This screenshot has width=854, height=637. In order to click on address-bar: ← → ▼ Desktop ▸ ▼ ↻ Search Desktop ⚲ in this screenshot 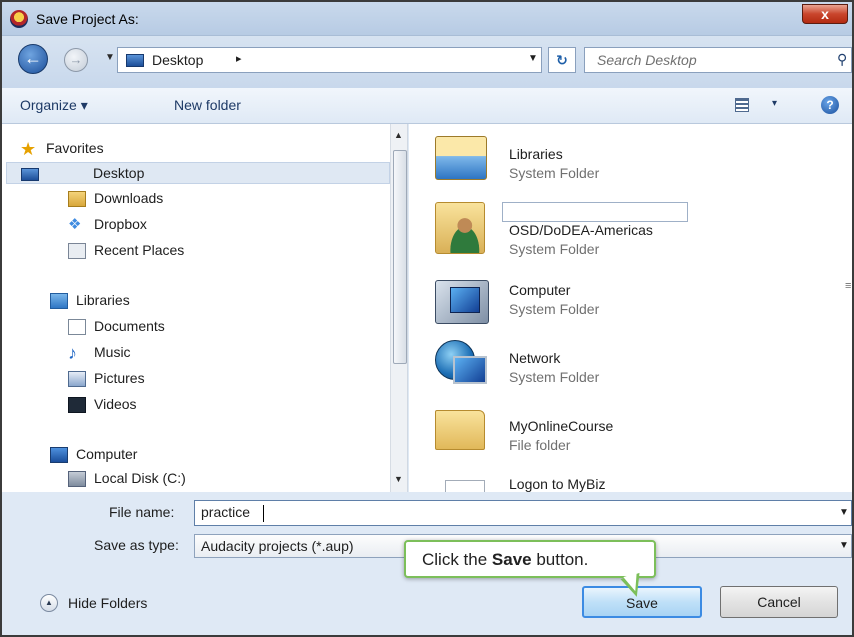, I will do `click(427, 62)`.